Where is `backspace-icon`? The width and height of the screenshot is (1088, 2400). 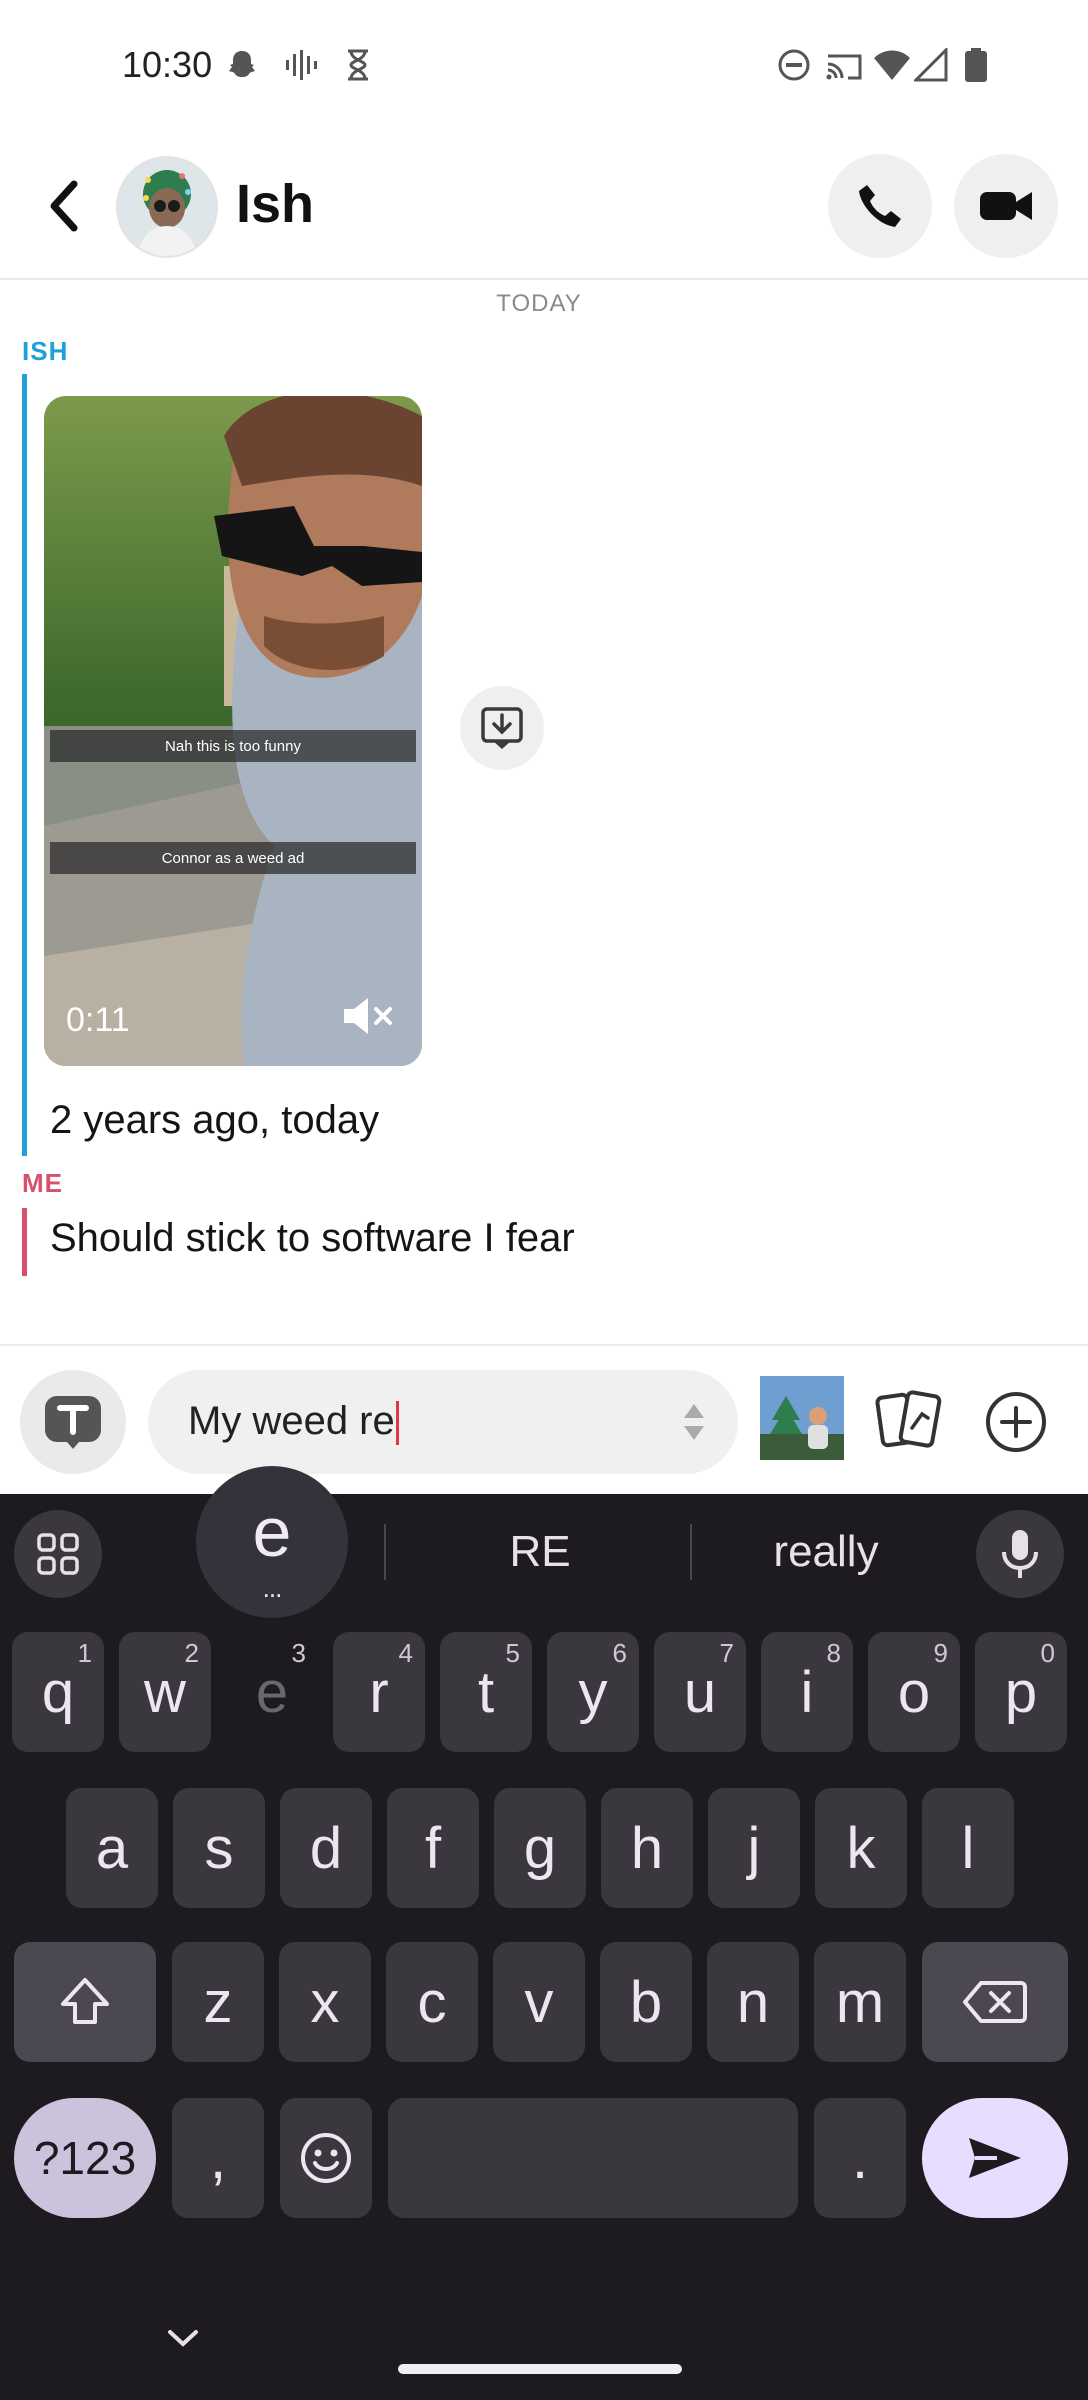
backspace-icon is located at coordinates (995, 2002).